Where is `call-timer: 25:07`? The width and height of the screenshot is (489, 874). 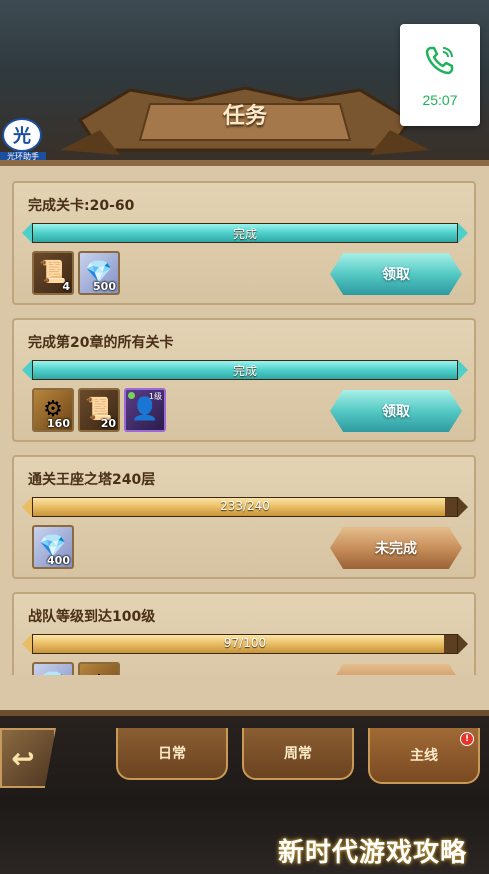
call-timer: 25:07 is located at coordinates (440, 100).